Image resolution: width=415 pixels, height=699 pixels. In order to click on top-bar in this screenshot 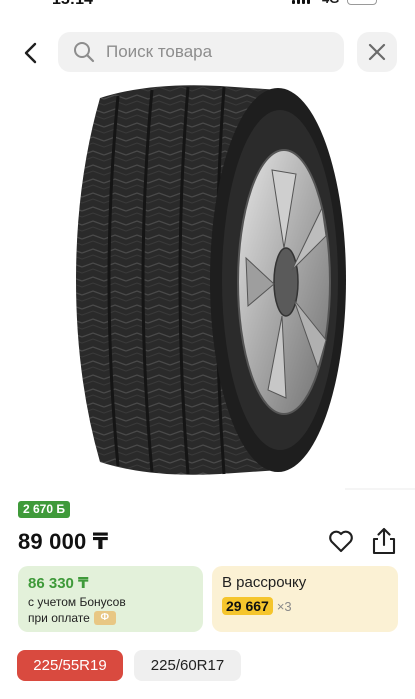, I will do `click(207, 53)`.